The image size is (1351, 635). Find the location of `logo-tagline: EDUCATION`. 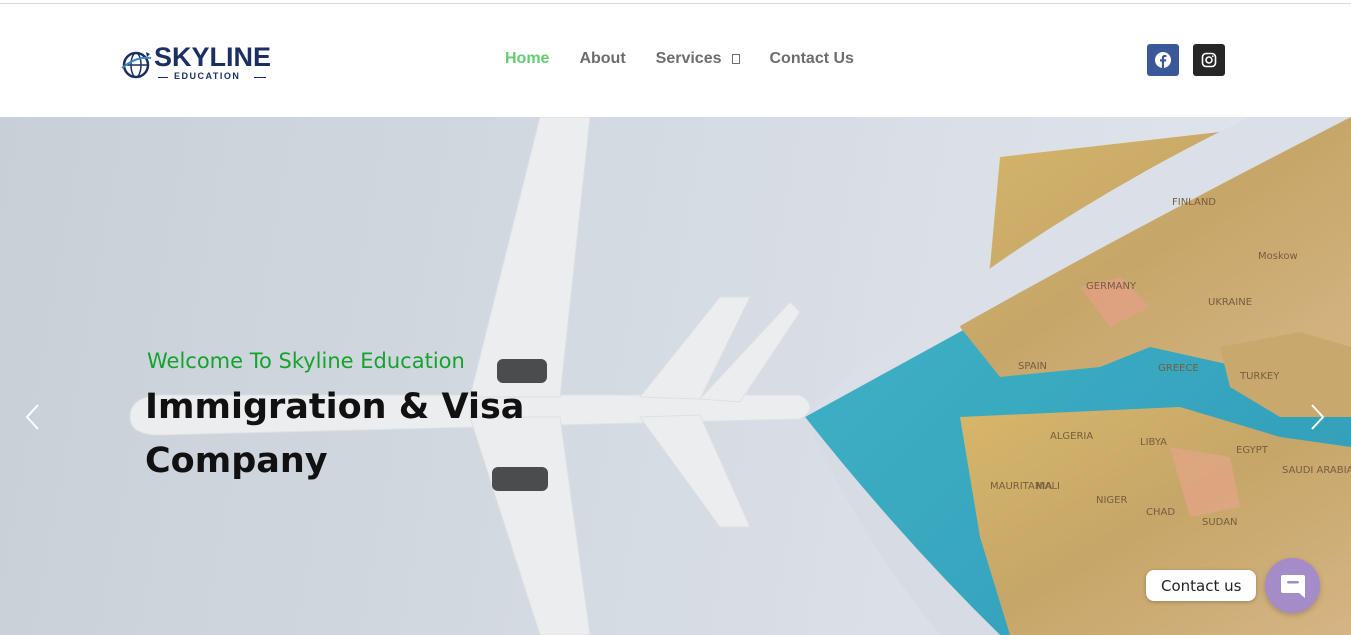

logo-tagline: EDUCATION is located at coordinates (207, 76).